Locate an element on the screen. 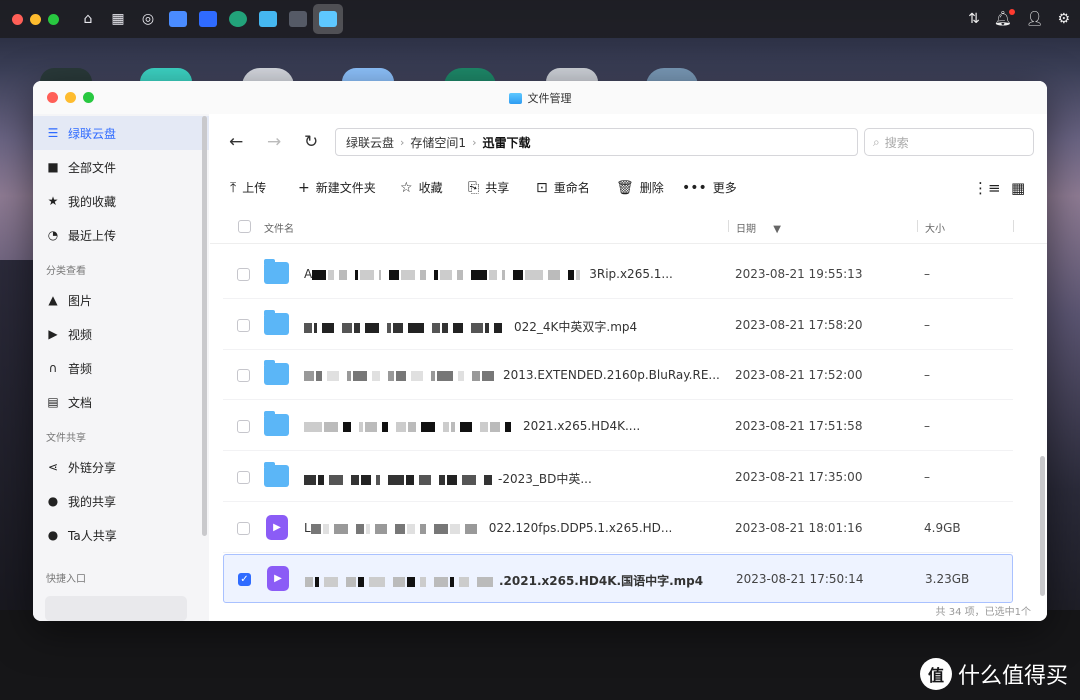  column-date: 日期 ▼ is located at coordinates (758, 227).